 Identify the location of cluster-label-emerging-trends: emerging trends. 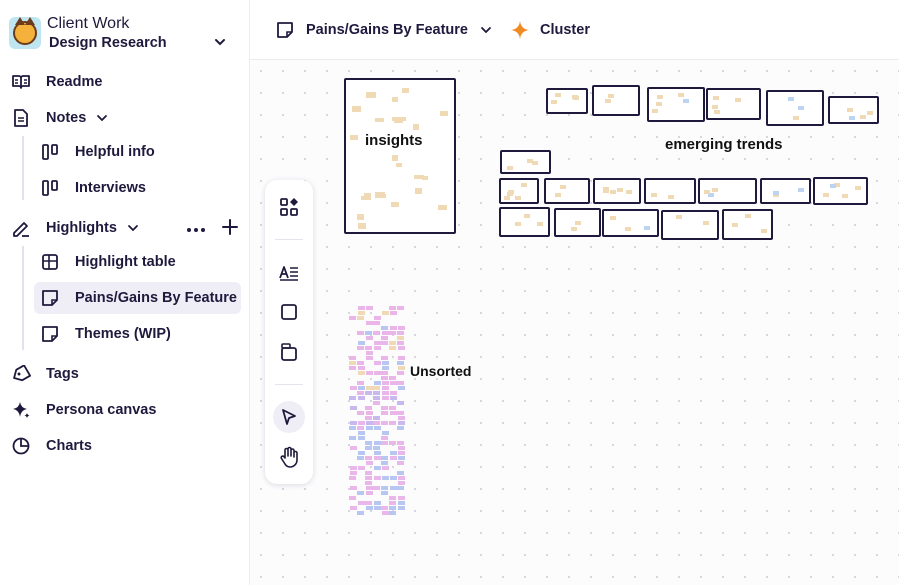
(724, 144).